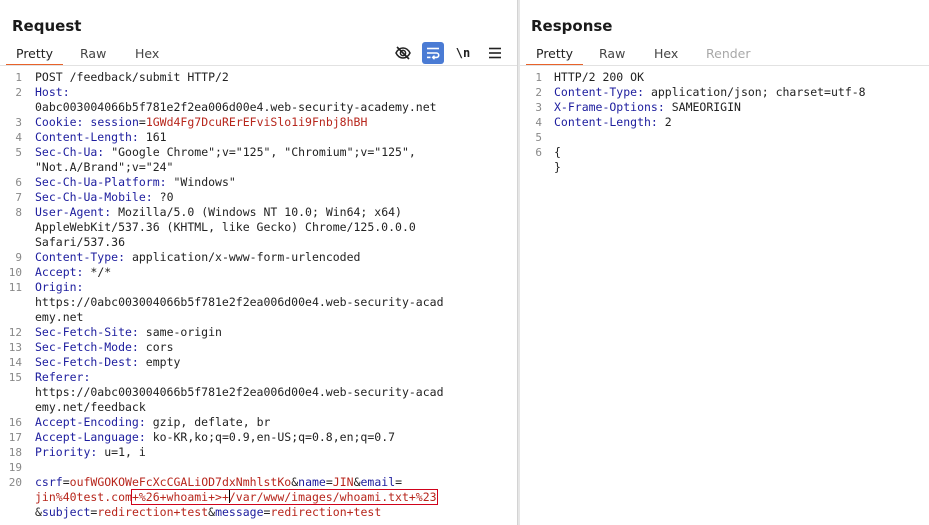 This screenshot has width=929, height=525. What do you see at coordinates (104, 167) in the screenshot?
I see `code-line: "Not.A/Brand";v="24"` at bounding box center [104, 167].